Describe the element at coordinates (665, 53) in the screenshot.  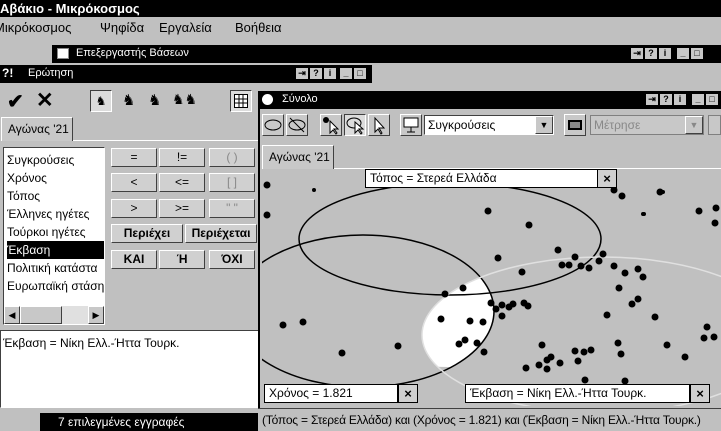
I see `db-info-button: i` at that location.